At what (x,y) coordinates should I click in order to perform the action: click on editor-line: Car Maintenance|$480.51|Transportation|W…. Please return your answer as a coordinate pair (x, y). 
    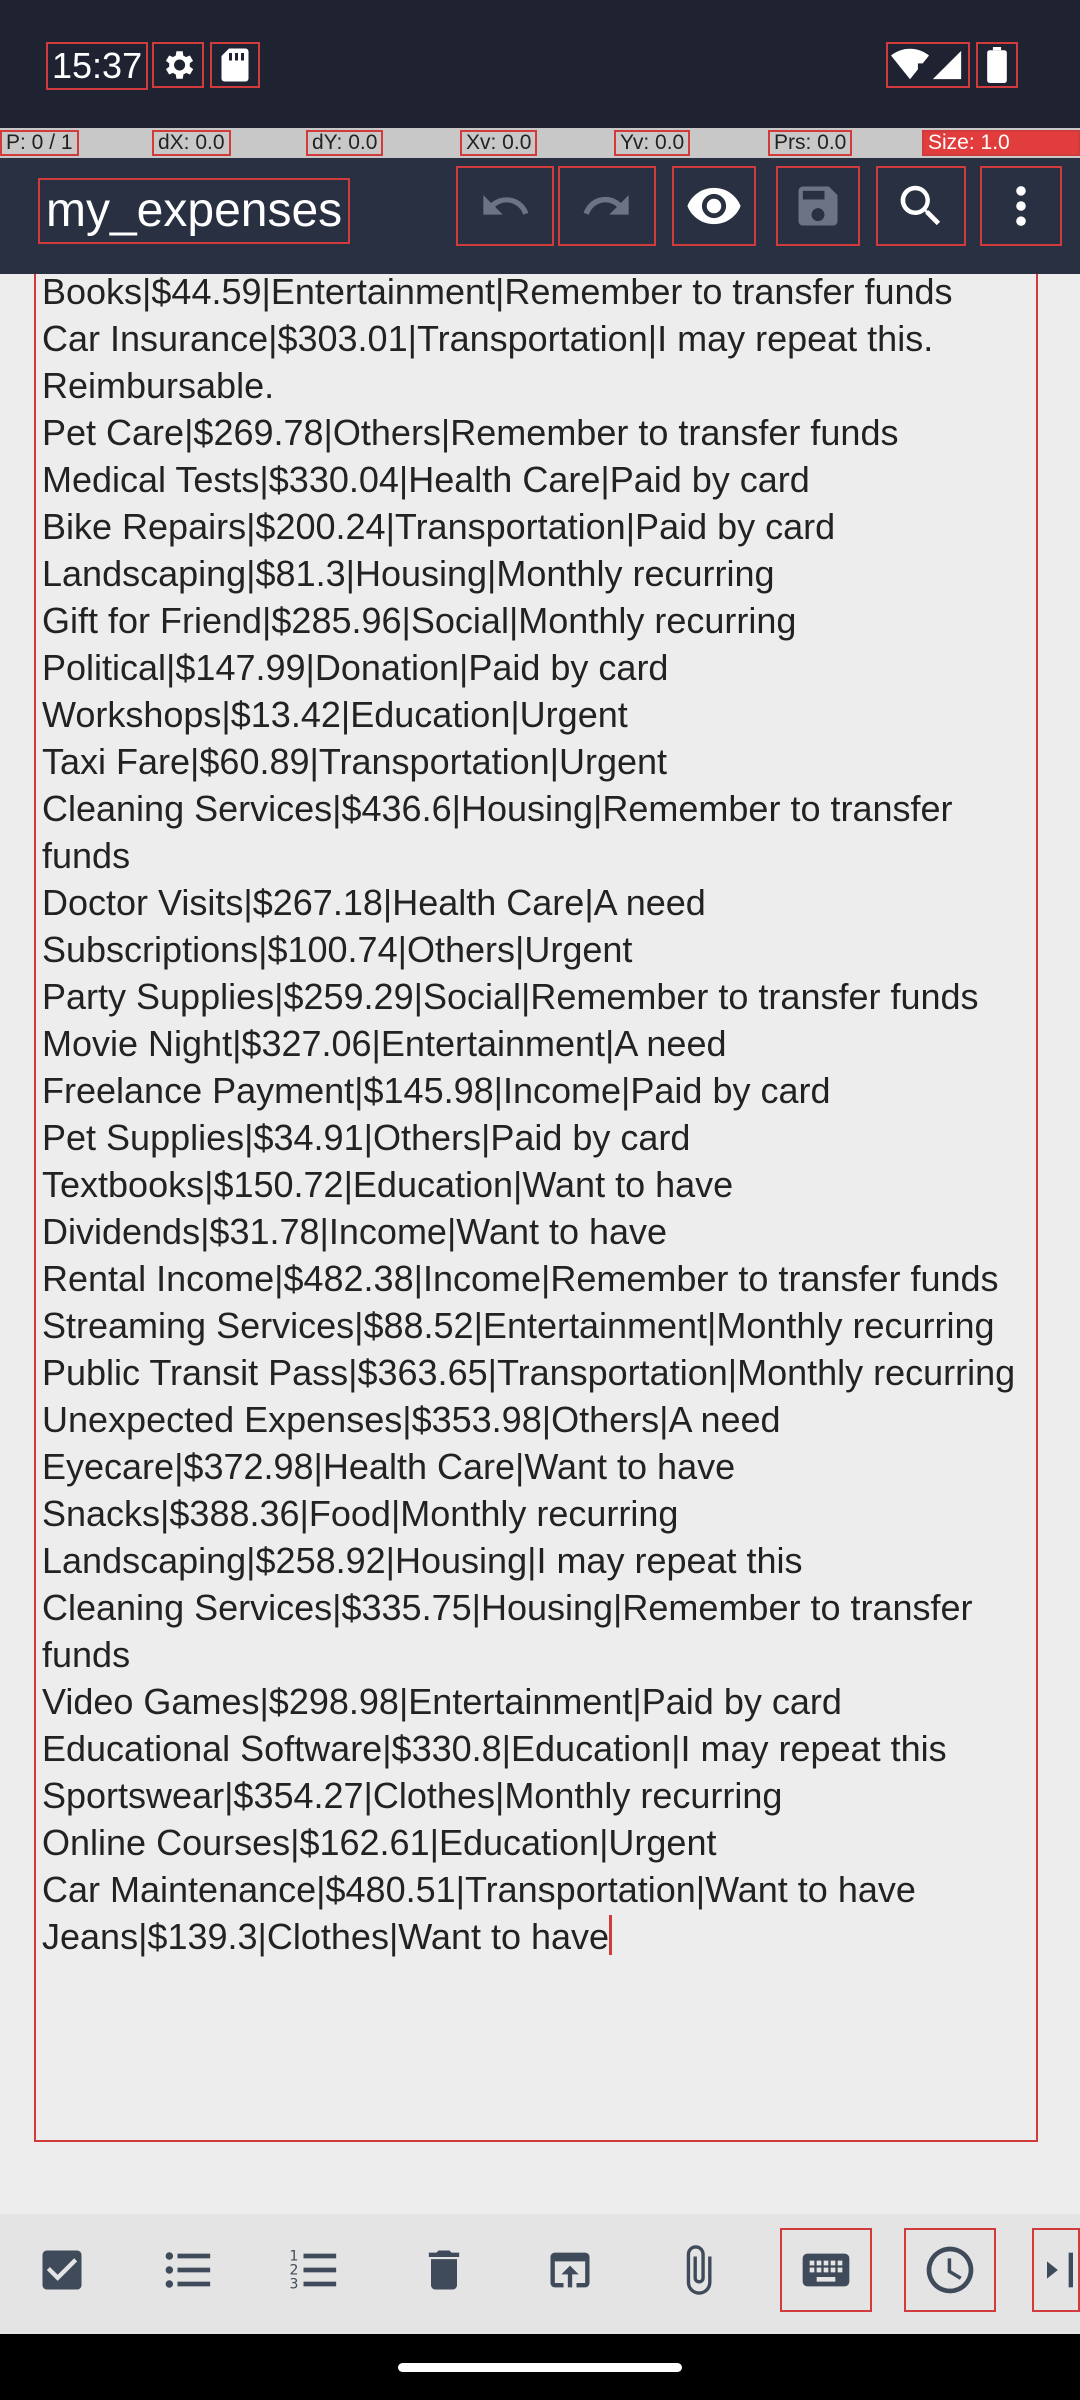
    Looking at the image, I should click on (479, 1889).